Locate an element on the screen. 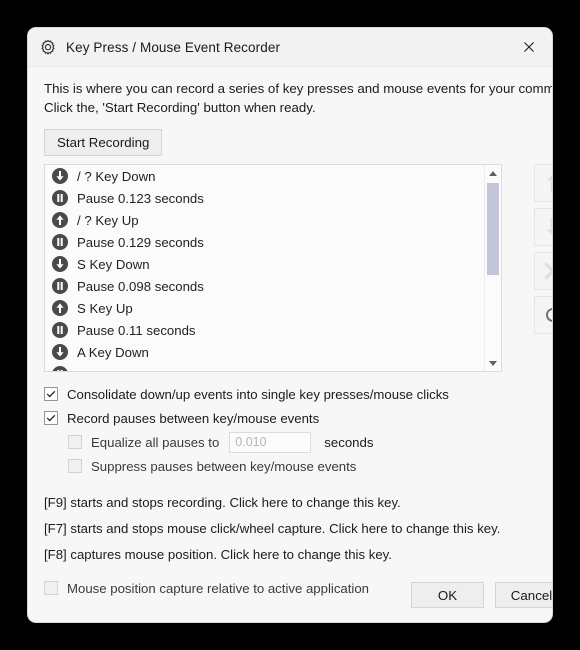 This screenshot has height=650, width=580. suppress-pauses-label: Suppress pauses between key/mouse events is located at coordinates (224, 466).